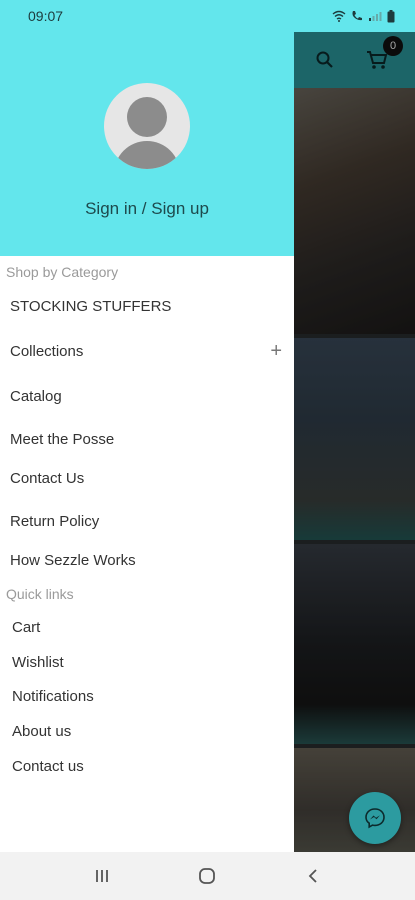  I want to click on menu-item-label: Catalog, so click(36, 396).